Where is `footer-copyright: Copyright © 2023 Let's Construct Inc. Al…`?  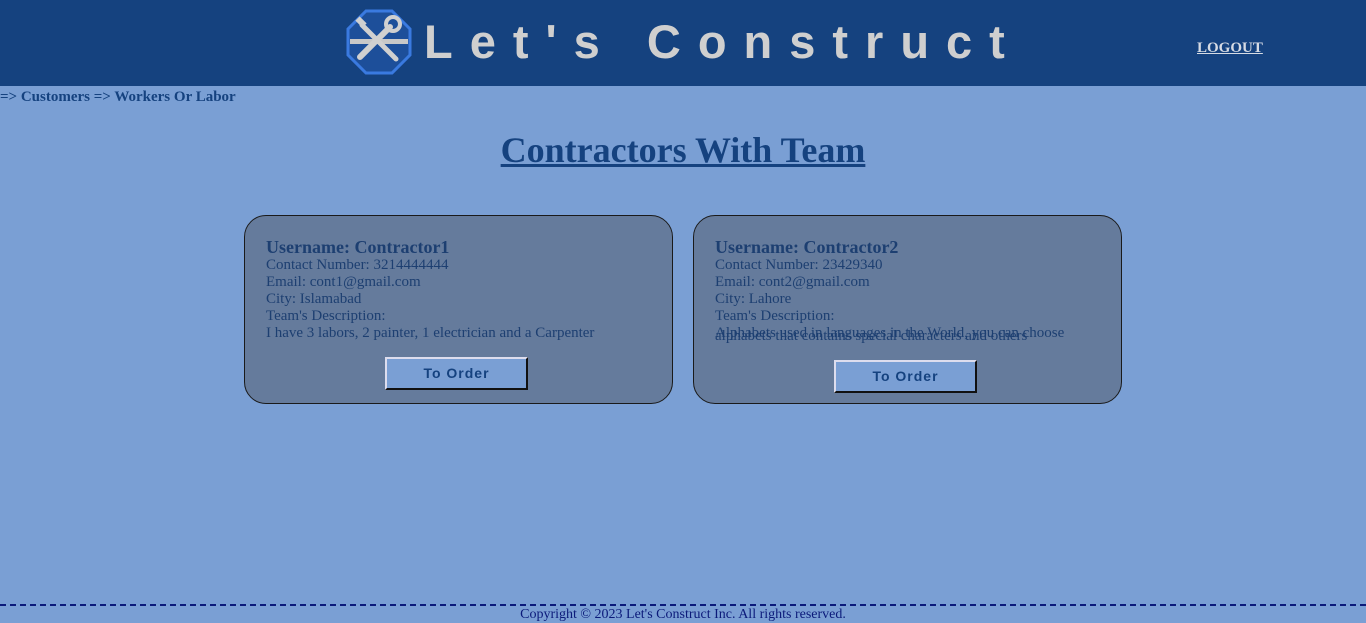 footer-copyright: Copyright © 2023 Let's Construct Inc. Al… is located at coordinates (683, 613).